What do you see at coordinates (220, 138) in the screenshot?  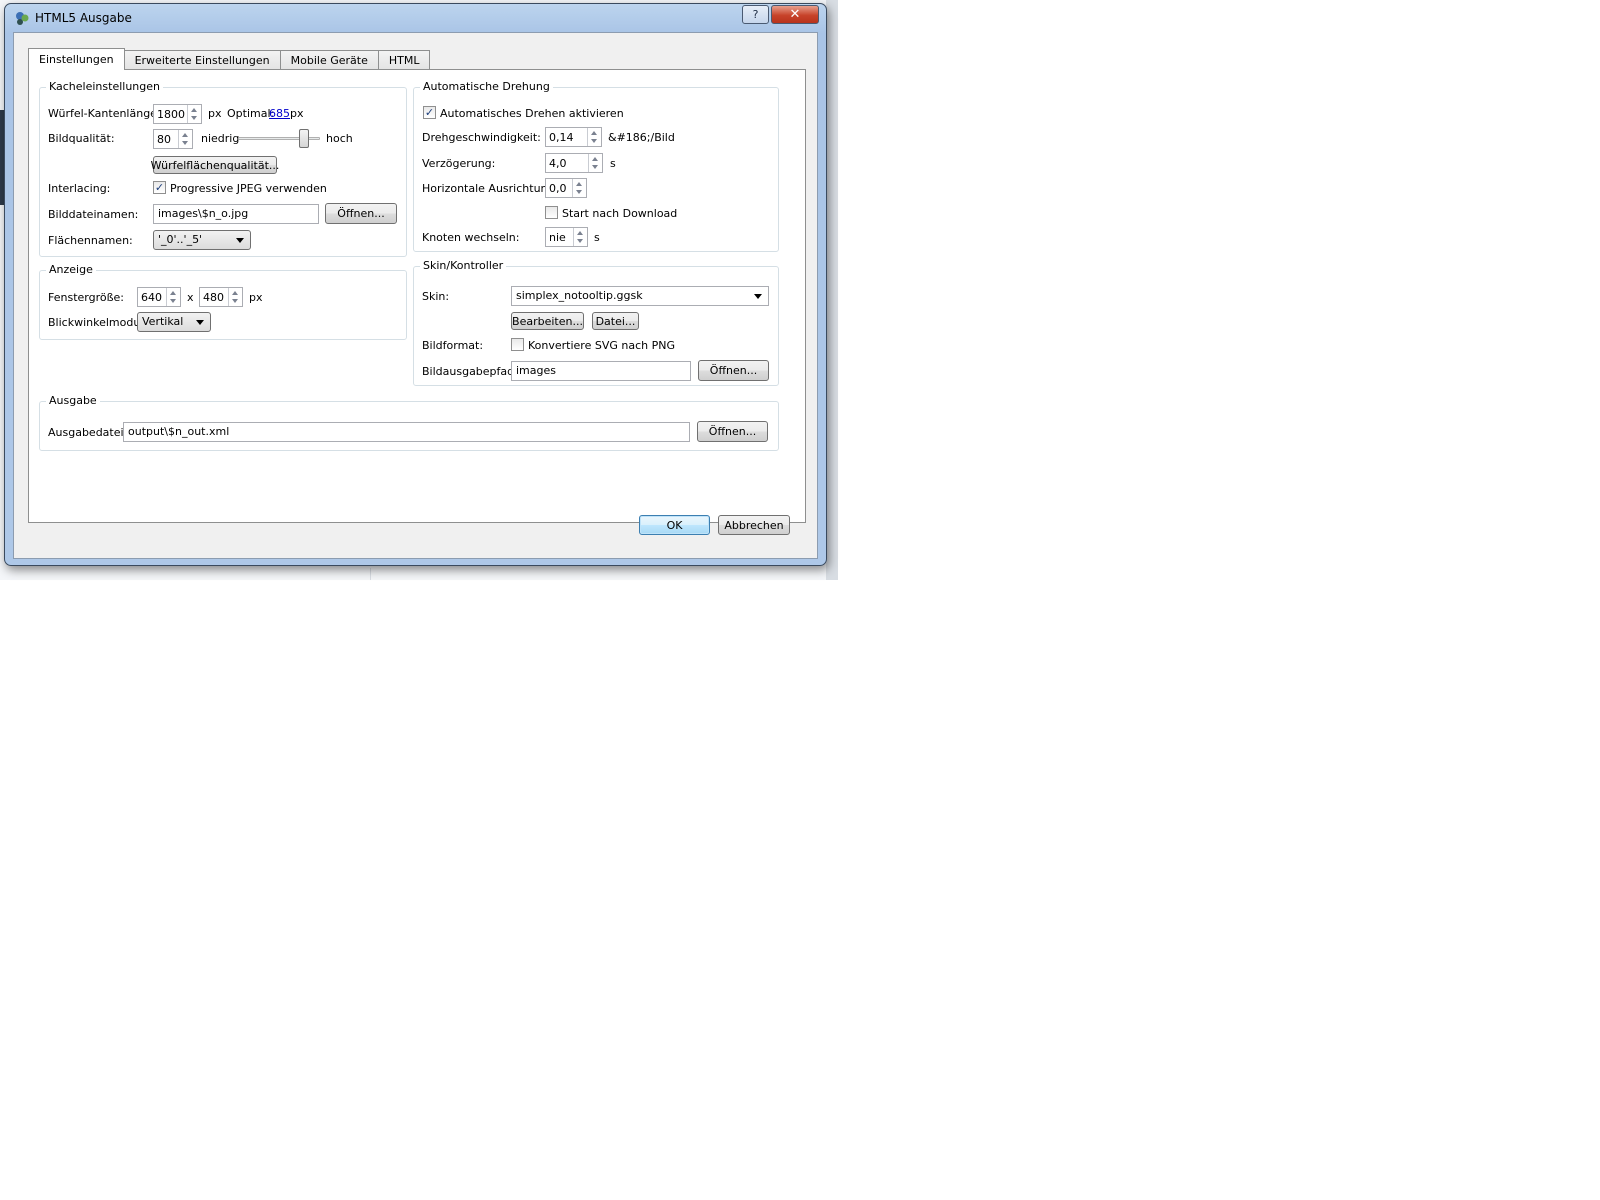 I see `quality-low-label: niedrig` at bounding box center [220, 138].